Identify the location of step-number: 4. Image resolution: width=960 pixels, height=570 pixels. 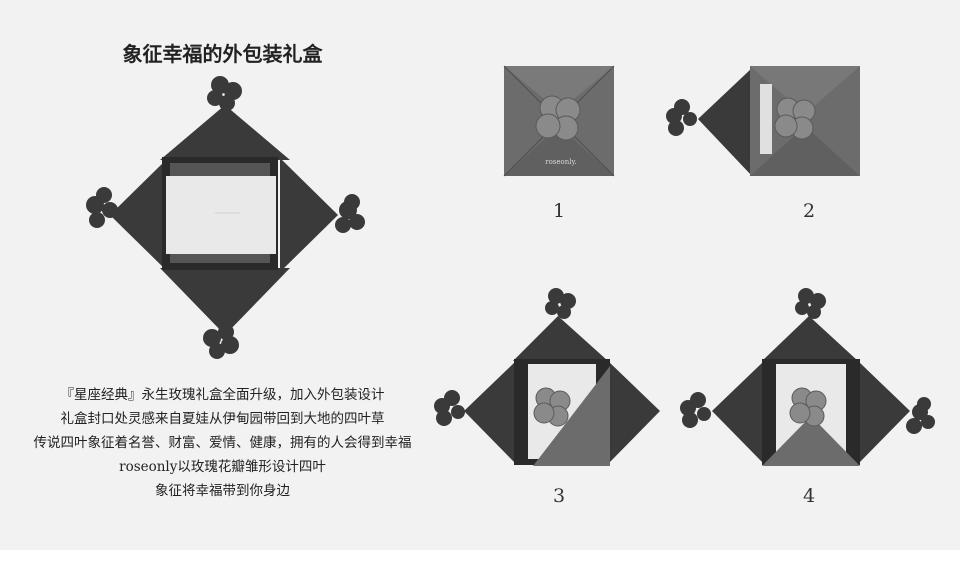
(809, 496).